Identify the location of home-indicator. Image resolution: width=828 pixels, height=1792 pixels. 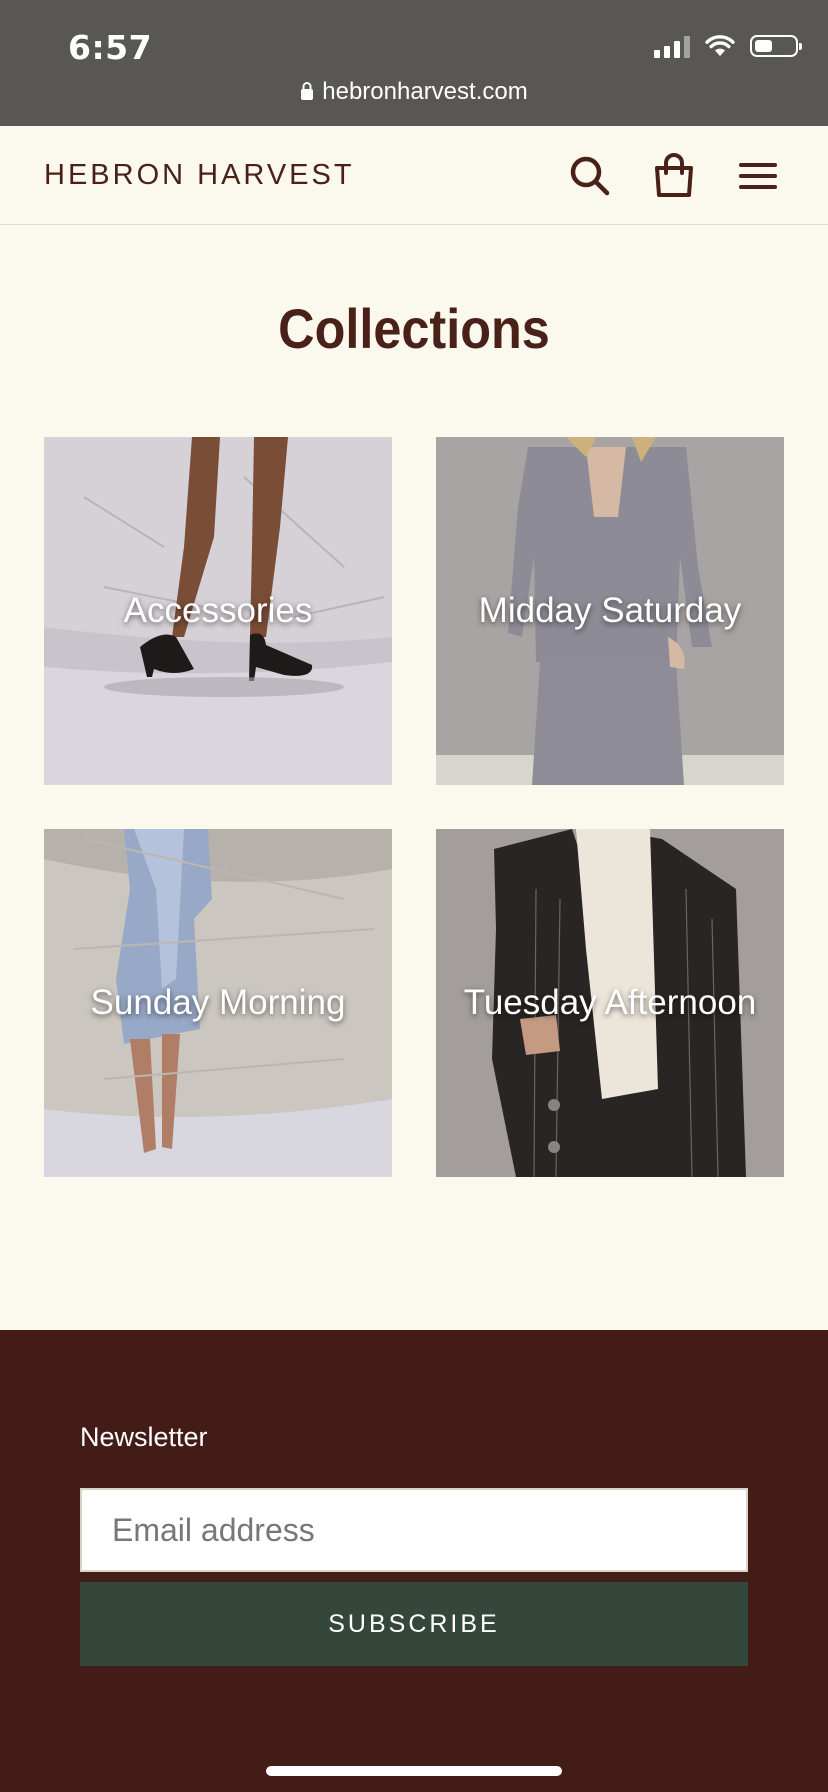
(414, 1771).